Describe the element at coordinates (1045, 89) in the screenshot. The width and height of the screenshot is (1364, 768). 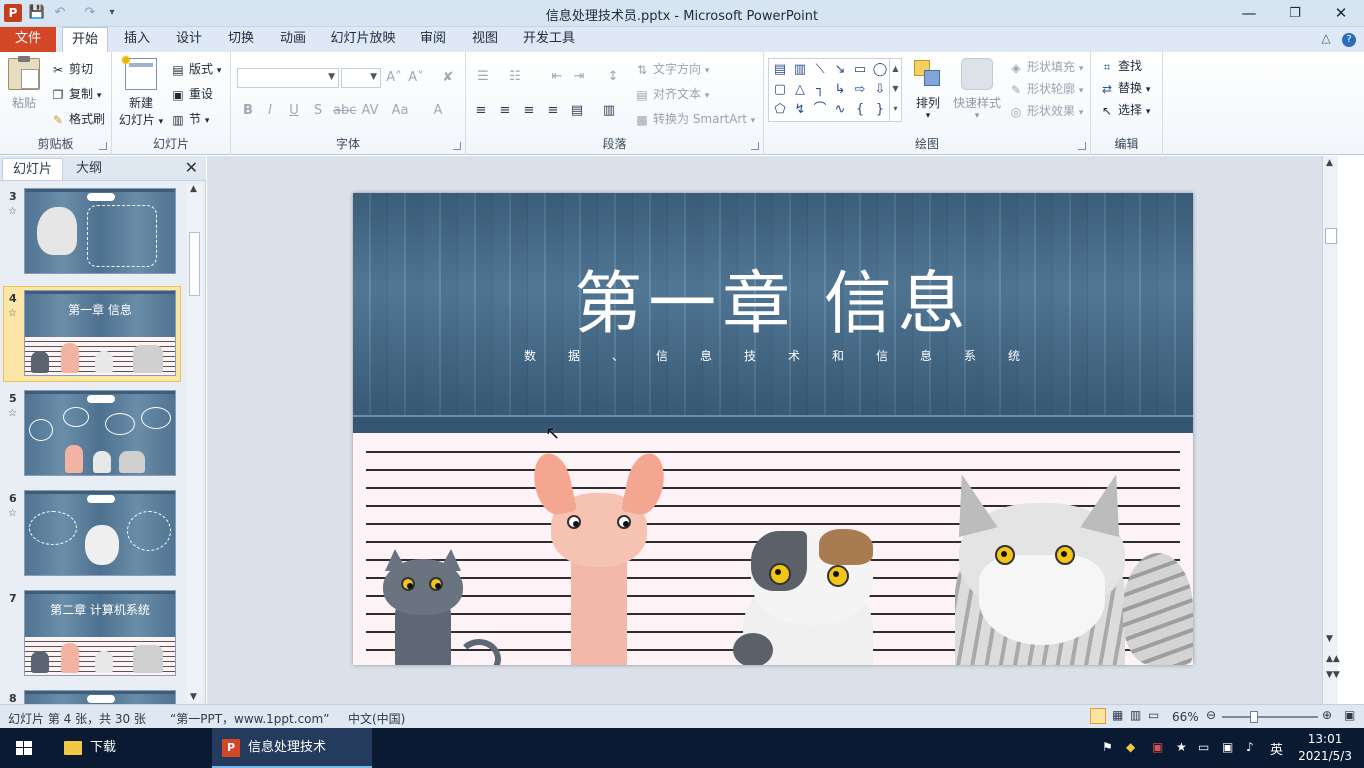
I see `shape-outline-button: ✎ 形状轮廓 ▾` at that location.